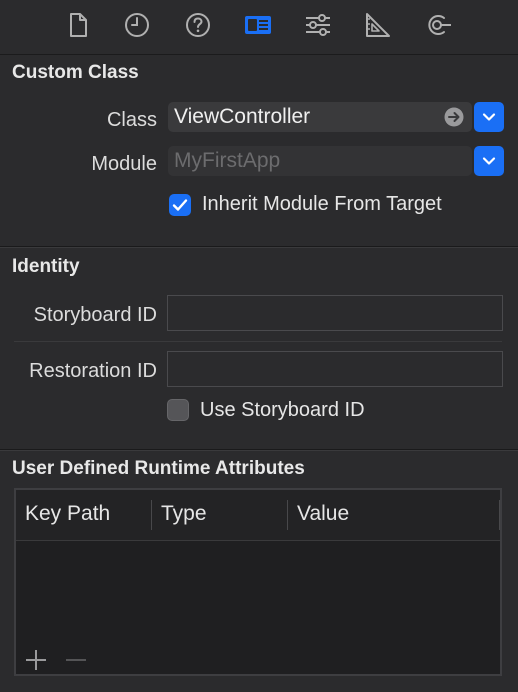 The width and height of the screenshot is (518, 692). Describe the element at coordinates (258, 341) in the screenshot. I see `field-divider` at that location.